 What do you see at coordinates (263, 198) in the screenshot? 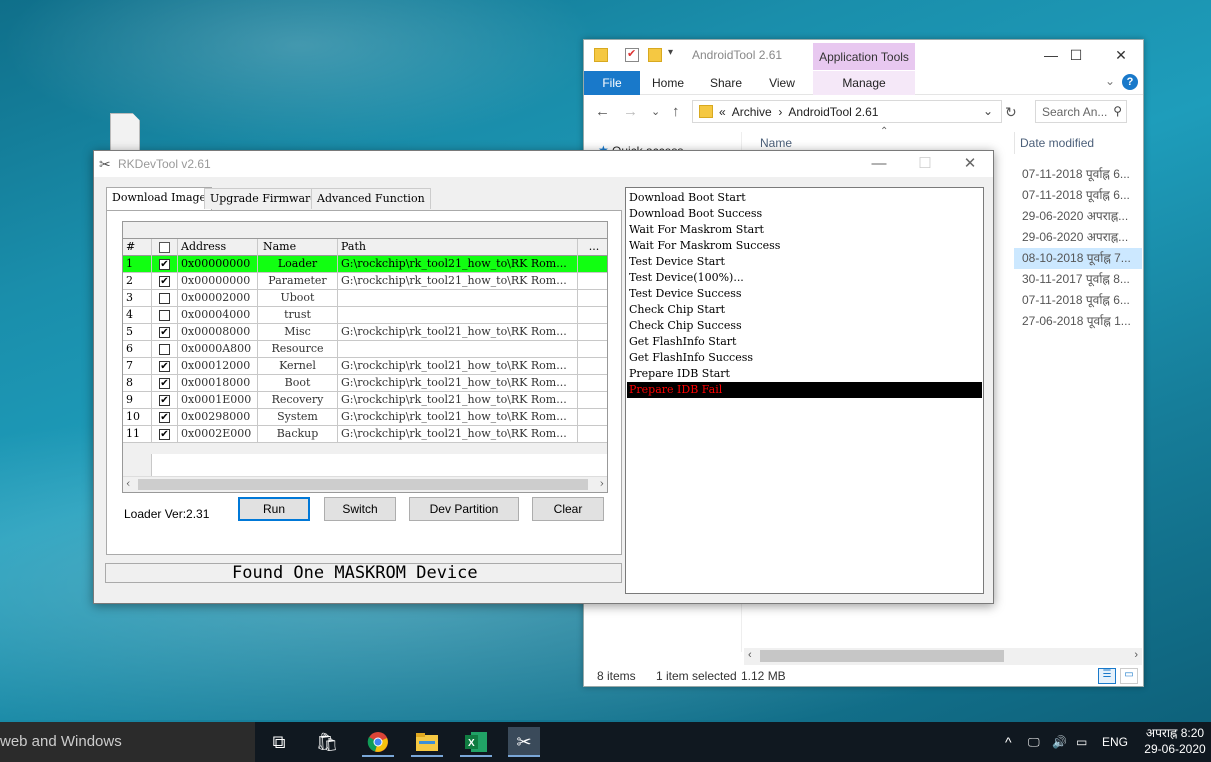
I see `tab-upgrade-firmware: Upgrade Firmware` at bounding box center [263, 198].